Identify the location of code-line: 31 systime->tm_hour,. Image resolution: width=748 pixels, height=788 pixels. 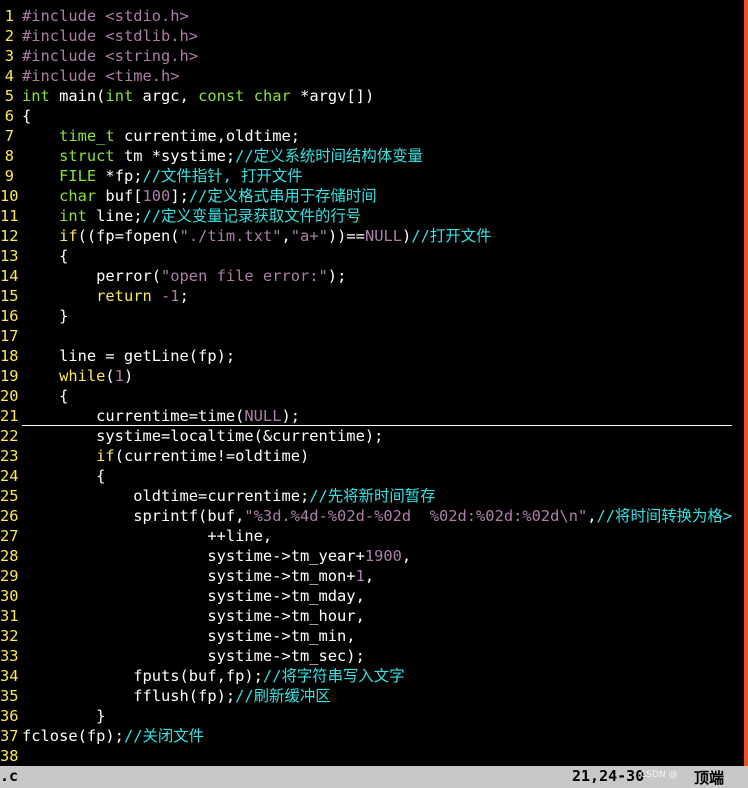
(366, 616).